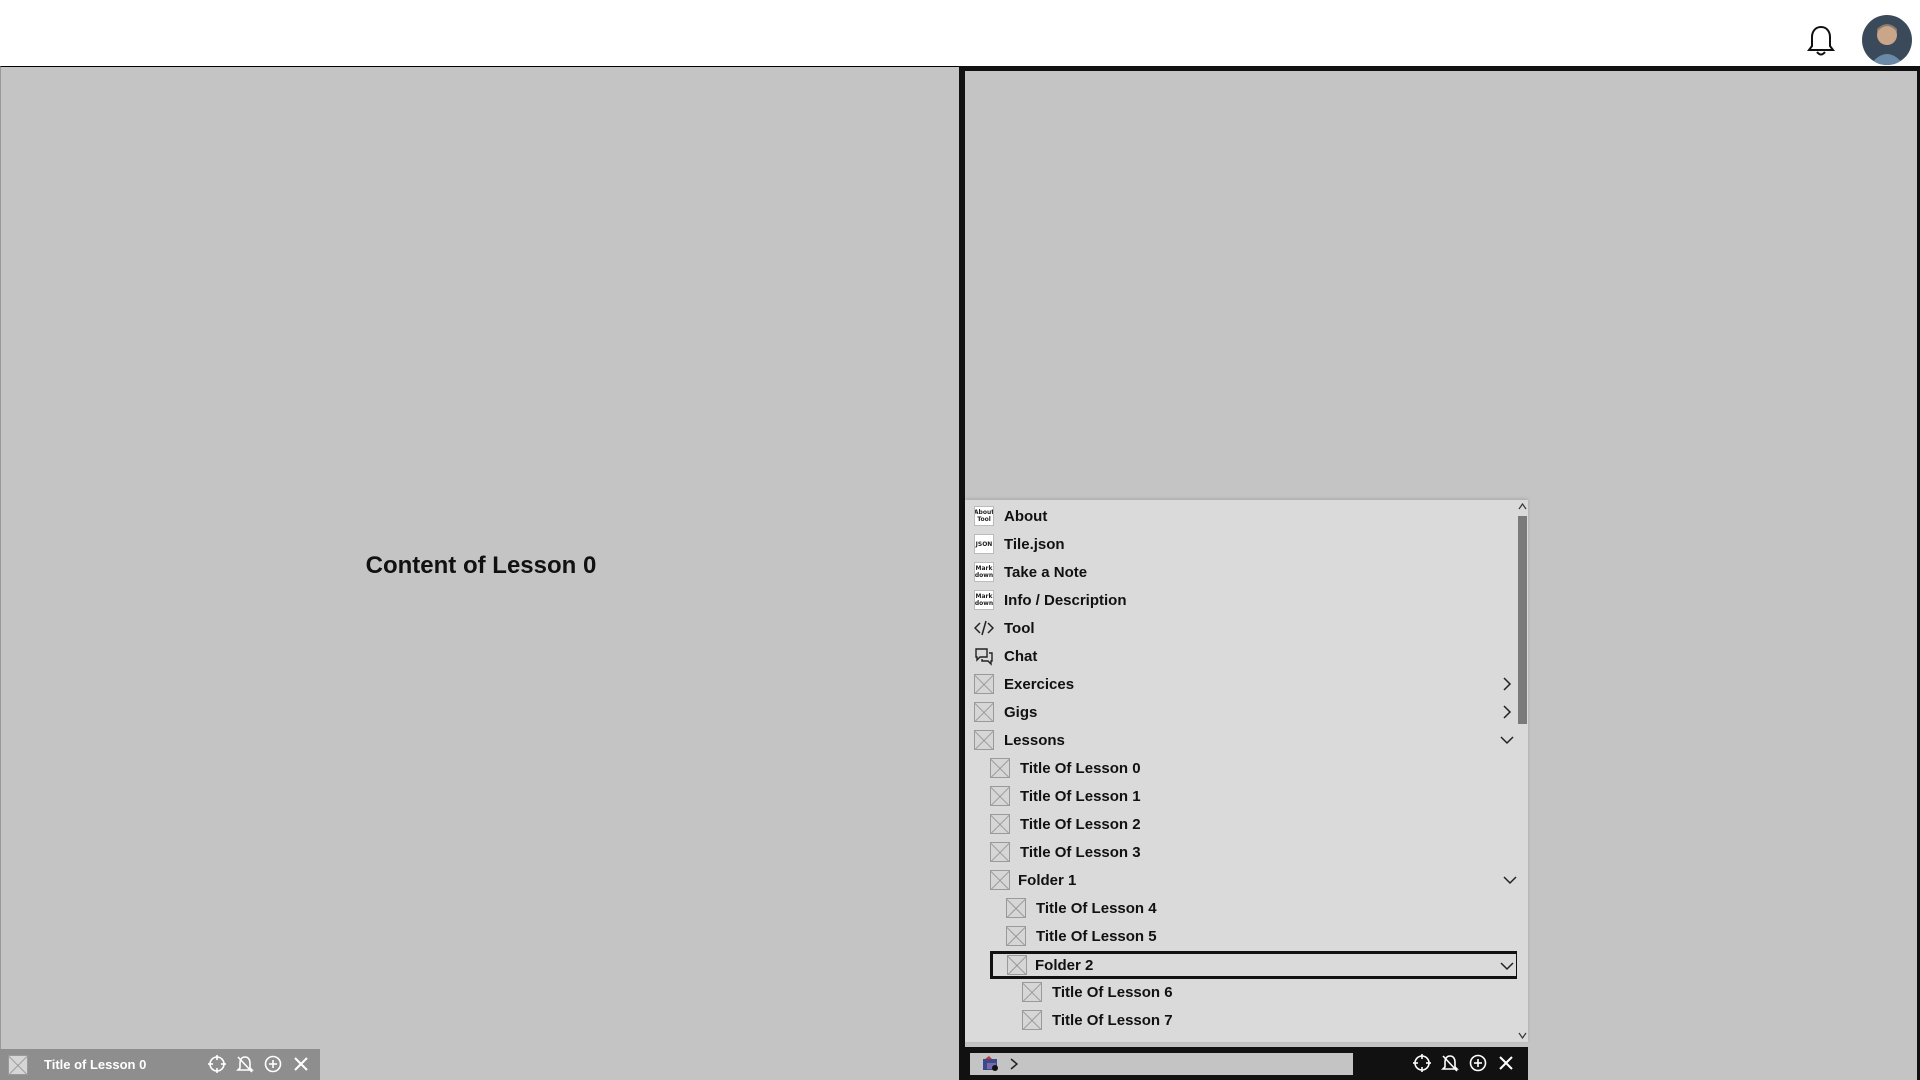 This screenshot has height=1080, width=1920. Describe the element at coordinates (984, 656) in the screenshot. I see `chat-icon` at that location.